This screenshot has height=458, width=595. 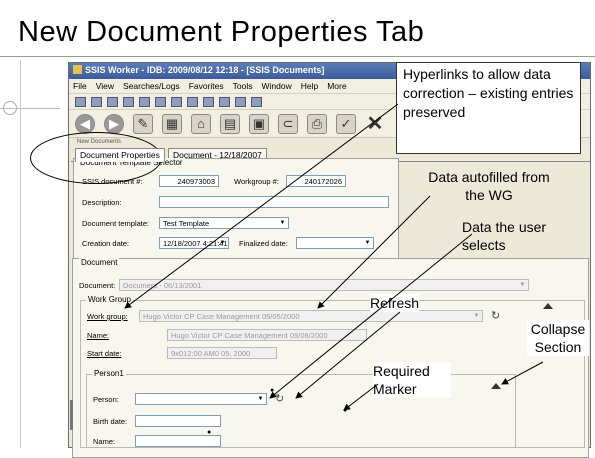 What do you see at coordinates (489, 186) in the screenshot?
I see `autofilled-annotation: Data autofilled from the WG` at bounding box center [489, 186].